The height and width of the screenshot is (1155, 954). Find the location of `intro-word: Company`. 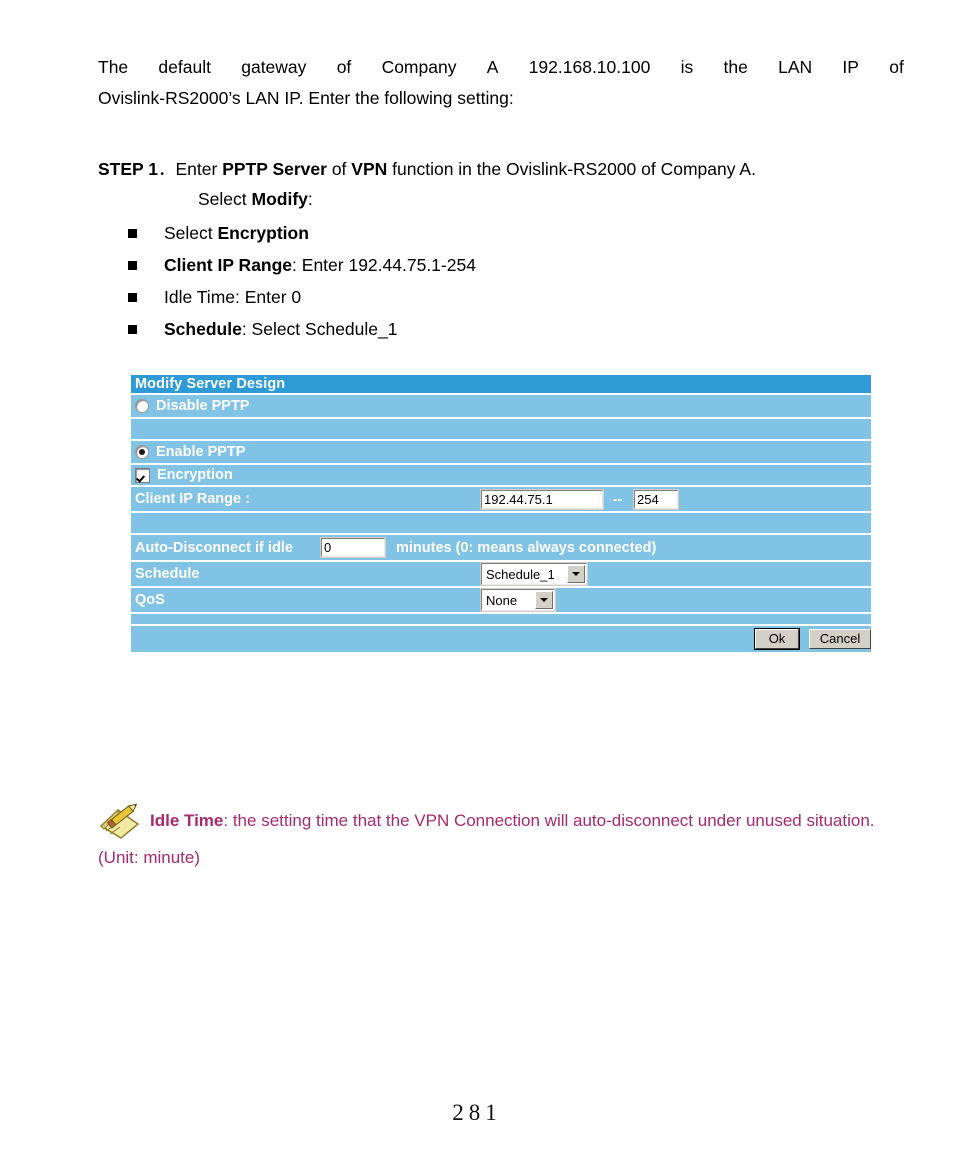

intro-word: Company is located at coordinates (419, 67).